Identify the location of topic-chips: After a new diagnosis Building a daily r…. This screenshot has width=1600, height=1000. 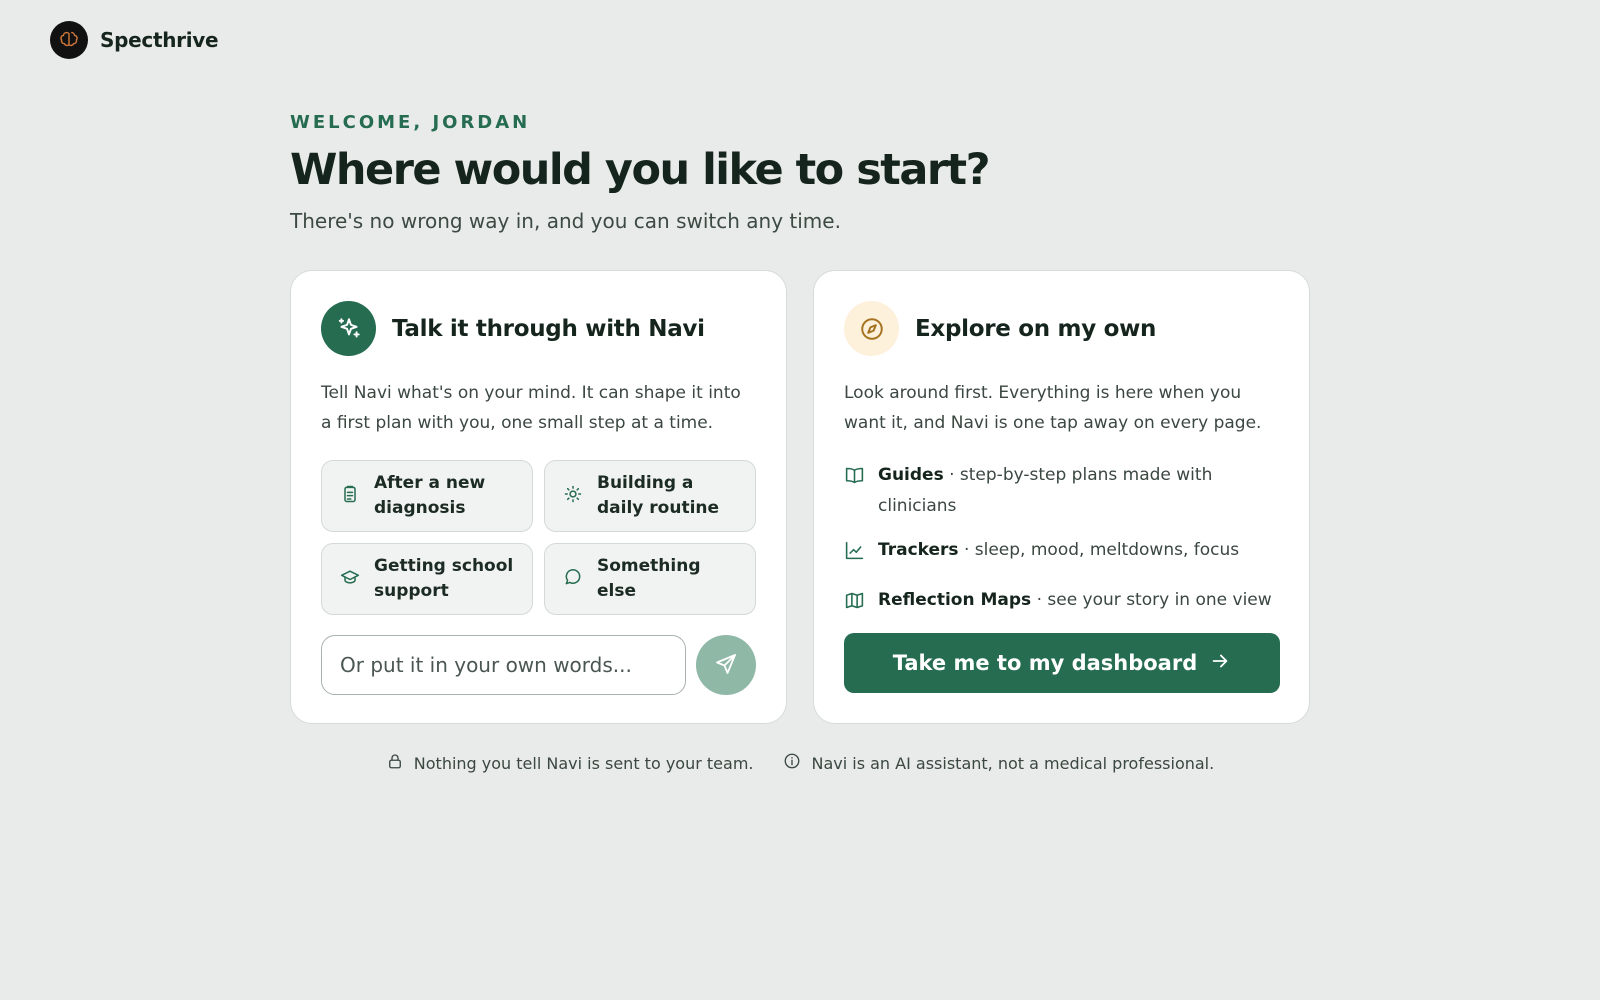
(538, 537).